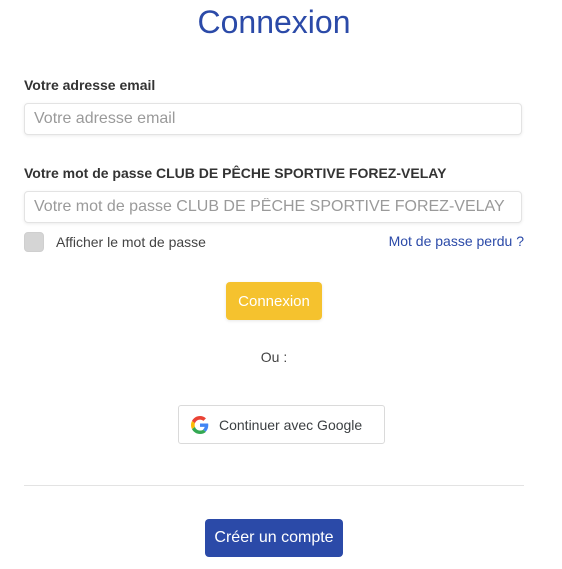 The width and height of the screenshot is (562, 569). What do you see at coordinates (274, 22) in the screenshot?
I see `page-title: Connexion` at bounding box center [274, 22].